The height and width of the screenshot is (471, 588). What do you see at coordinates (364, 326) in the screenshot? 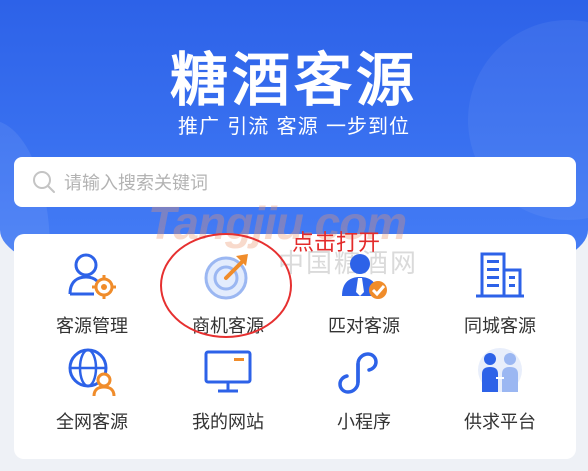
I see `menu-item-label: 匹对客源` at bounding box center [364, 326].